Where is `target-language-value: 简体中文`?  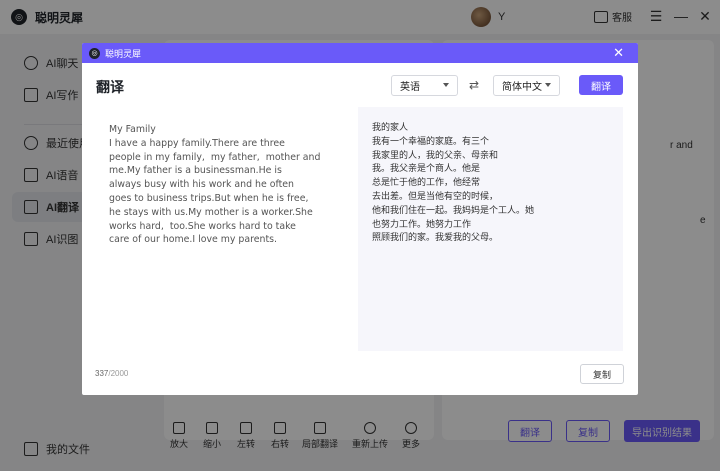
target-language-value: 简体中文 is located at coordinates (522, 87).